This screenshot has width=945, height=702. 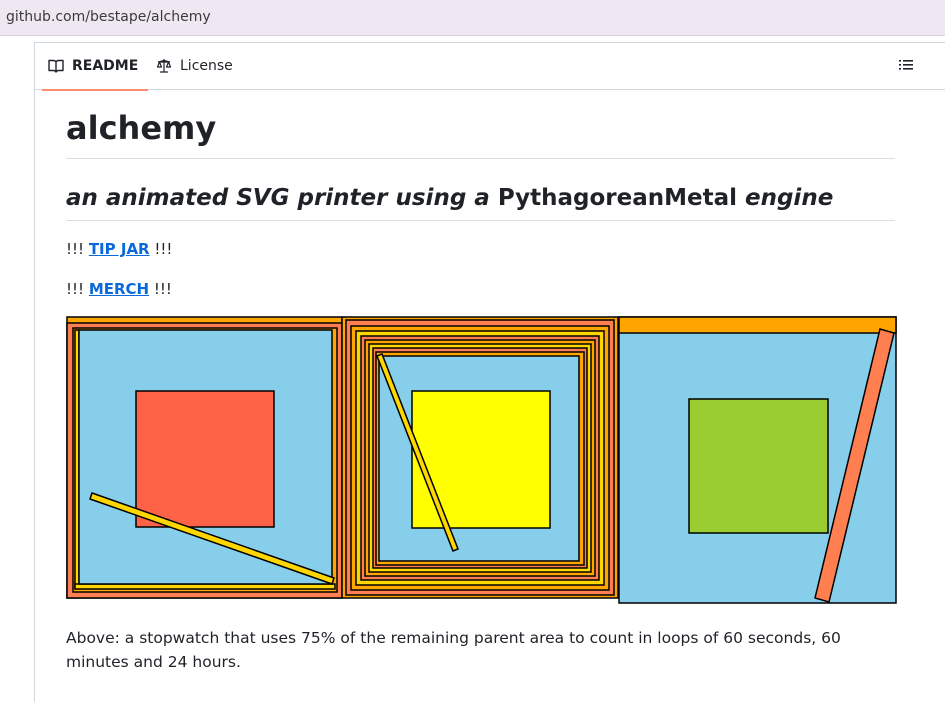 What do you see at coordinates (163, 249) in the screenshot?
I see `tip-suffix: !!!` at bounding box center [163, 249].